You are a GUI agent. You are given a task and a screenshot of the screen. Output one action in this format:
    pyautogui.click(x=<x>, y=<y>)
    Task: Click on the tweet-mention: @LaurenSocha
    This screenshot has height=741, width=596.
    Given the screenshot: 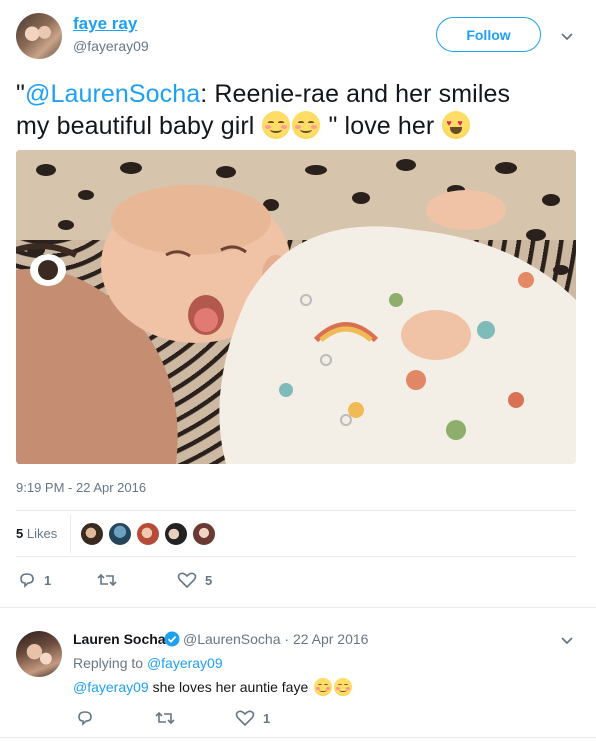 What is the action you would take?
    pyautogui.click(x=112, y=94)
    